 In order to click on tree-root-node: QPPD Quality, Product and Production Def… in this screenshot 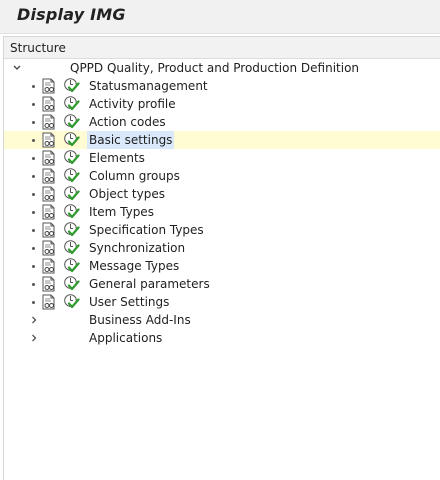, I will do `click(222, 68)`.